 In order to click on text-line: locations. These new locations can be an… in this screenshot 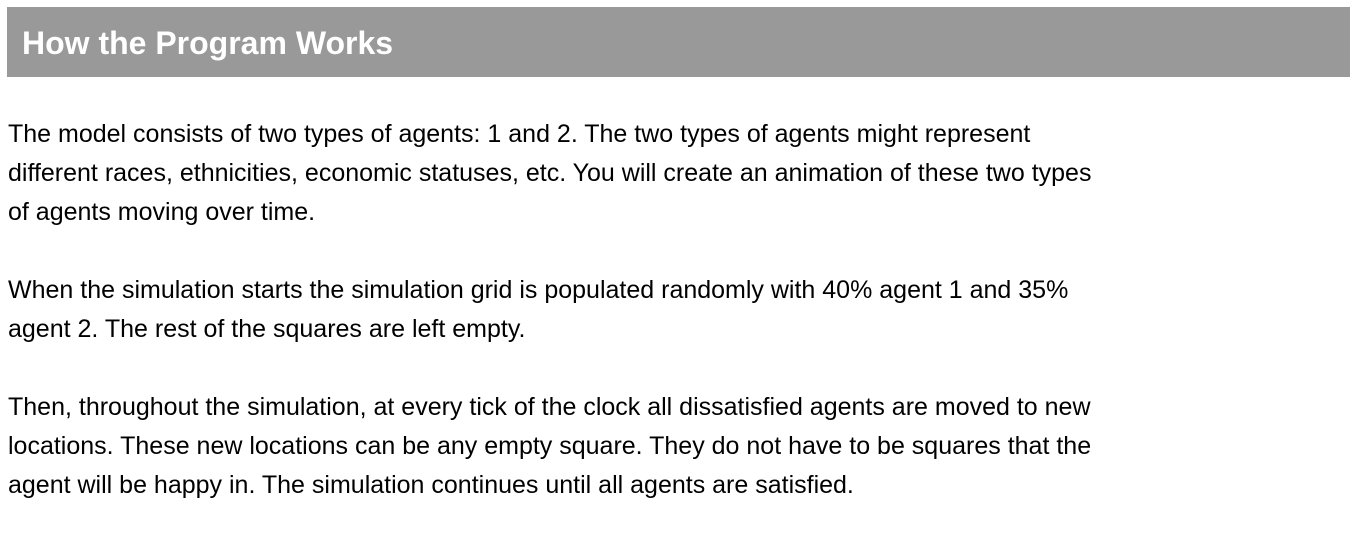, I will do `click(550, 446)`.